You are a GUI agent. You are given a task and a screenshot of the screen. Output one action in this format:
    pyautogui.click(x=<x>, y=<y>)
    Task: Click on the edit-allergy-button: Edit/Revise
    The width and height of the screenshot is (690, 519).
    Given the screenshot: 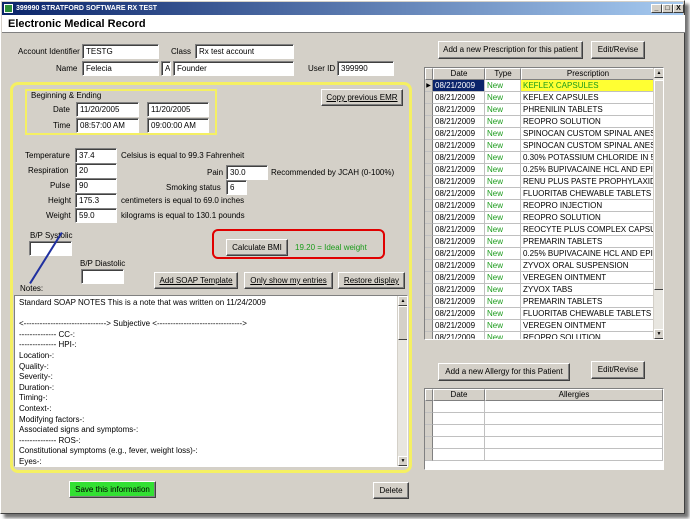 What is the action you would take?
    pyautogui.click(x=618, y=370)
    